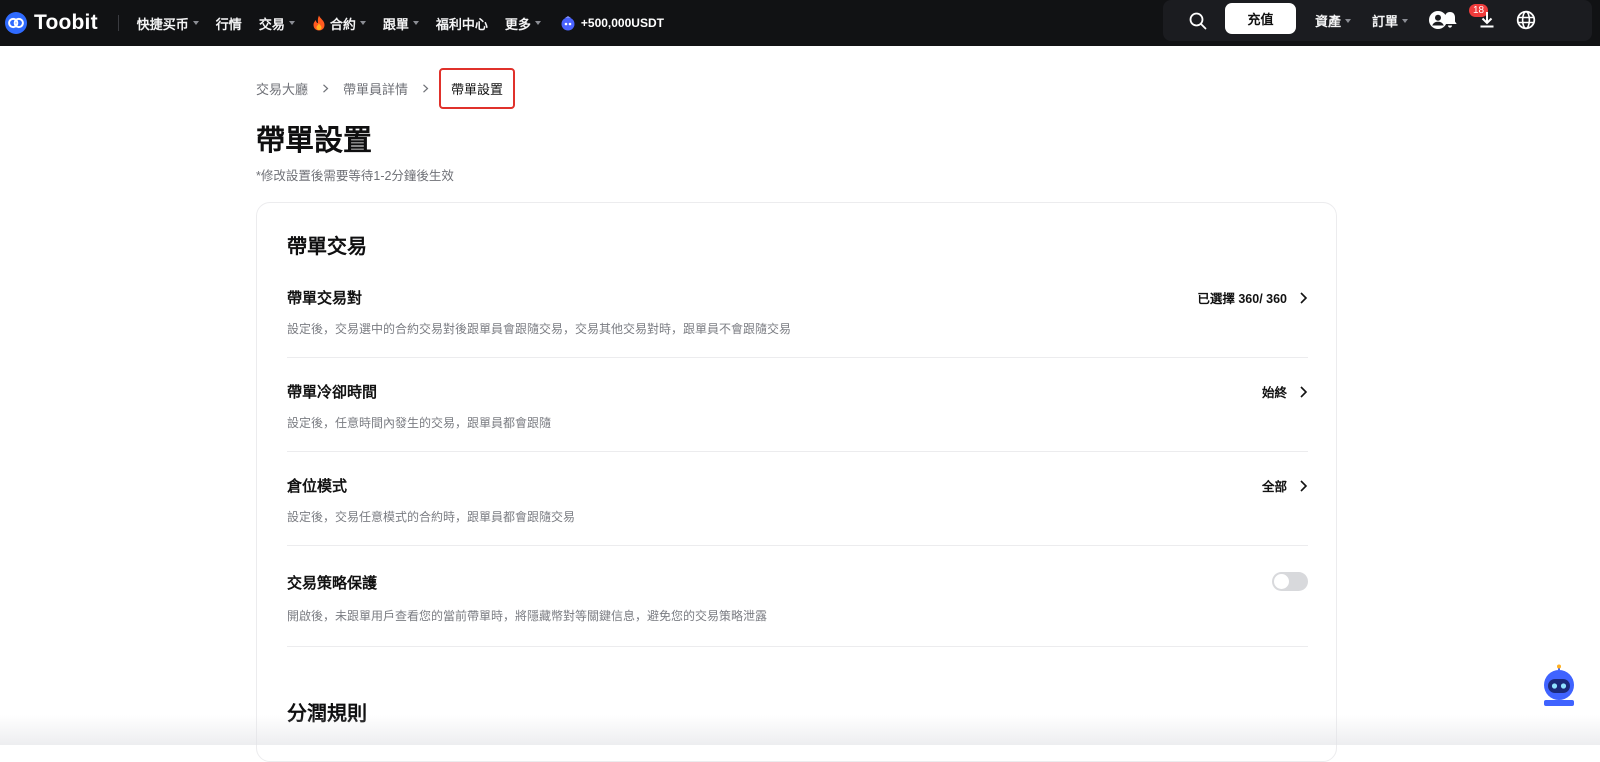 The image size is (1600, 762). What do you see at coordinates (16, 23) in the screenshot?
I see `toobit-logo-icon` at bounding box center [16, 23].